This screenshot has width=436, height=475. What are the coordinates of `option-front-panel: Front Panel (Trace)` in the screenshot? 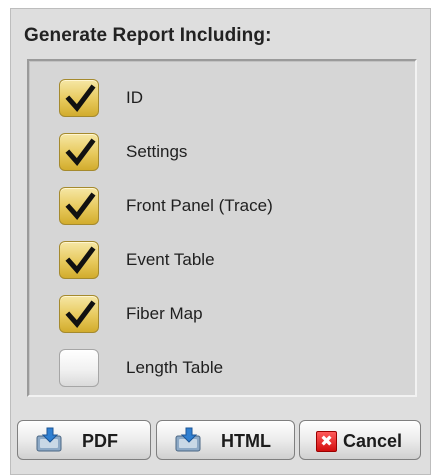 It's located at (223, 207).